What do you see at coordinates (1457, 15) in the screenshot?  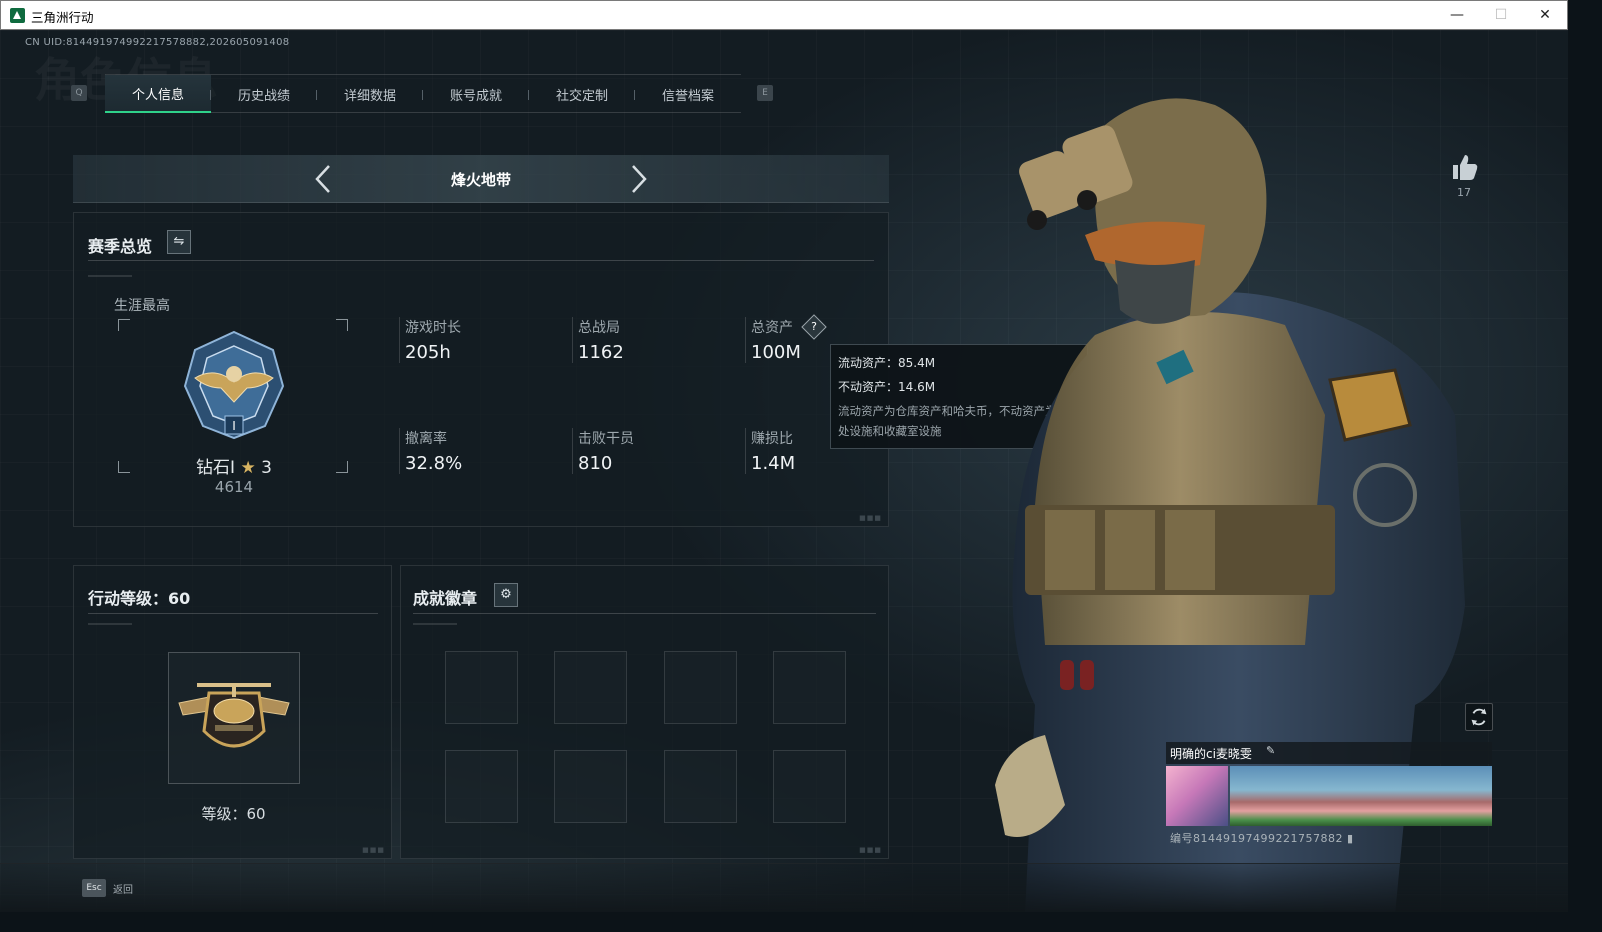 I see `minimize-button: —` at bounding box center [1457, 15].